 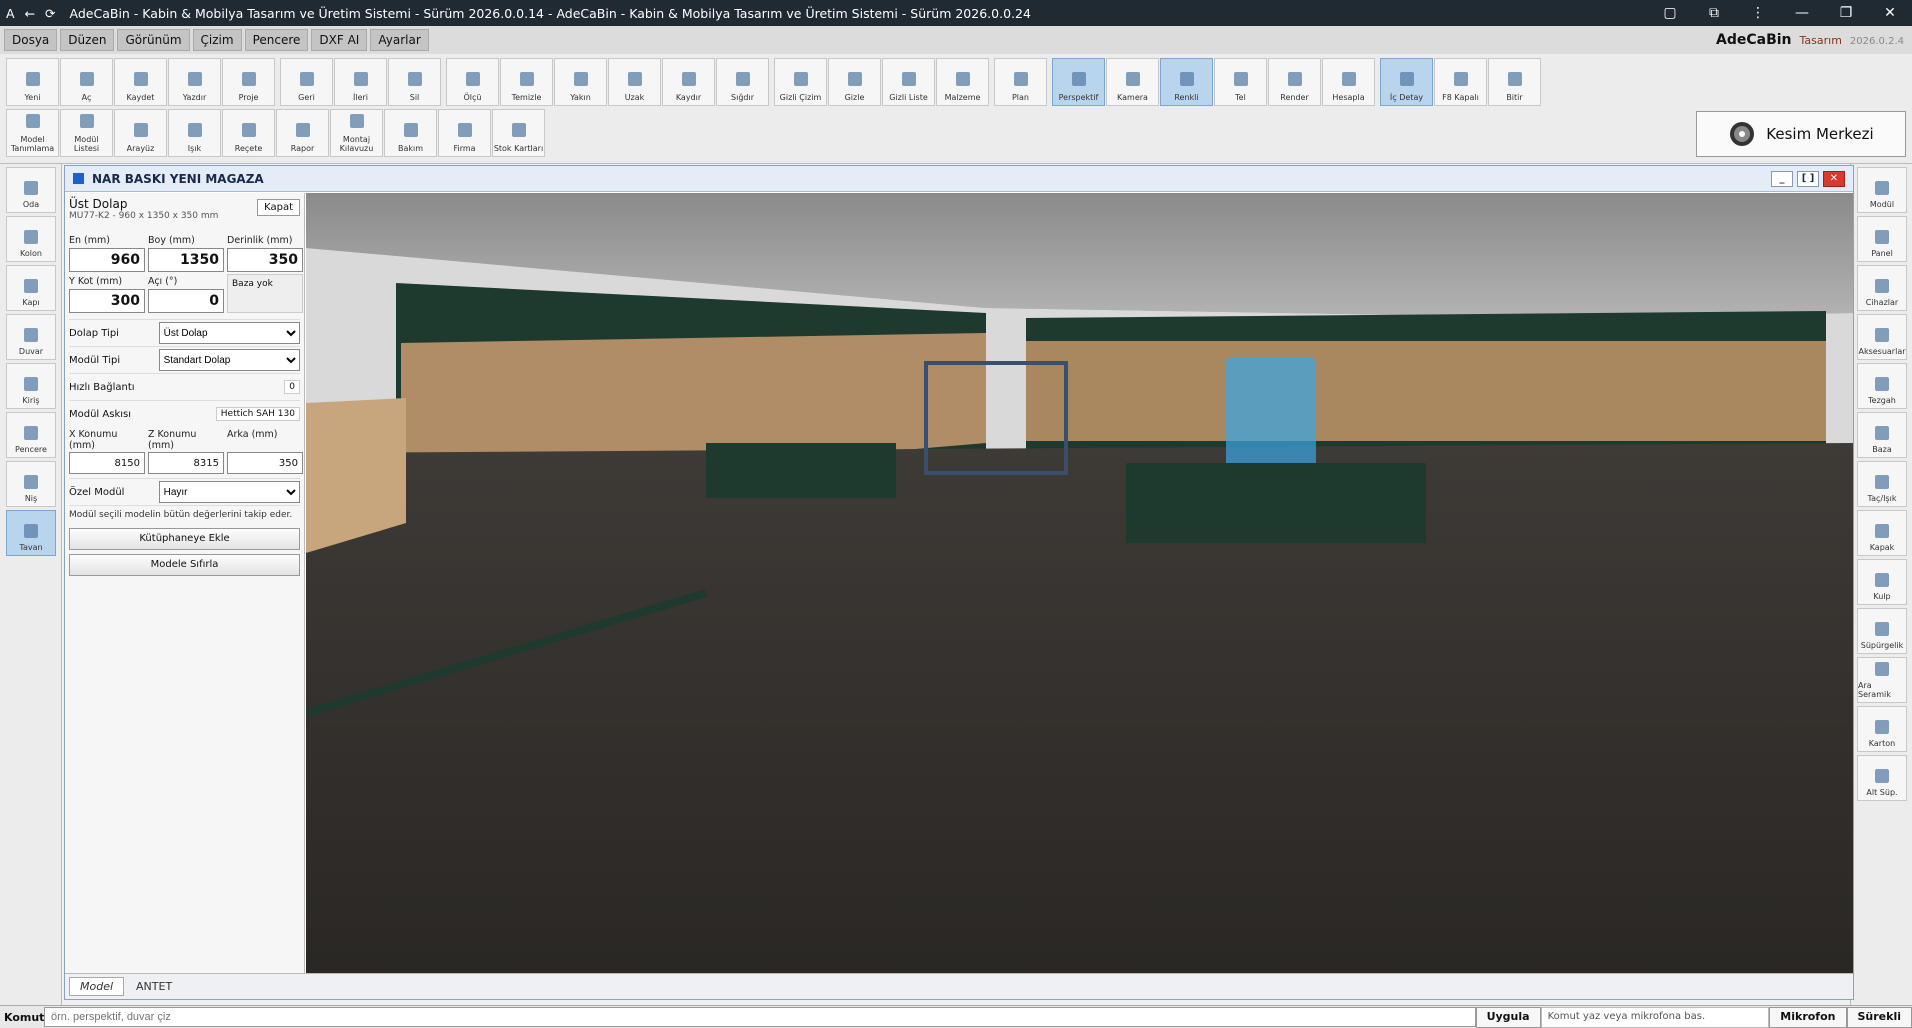 I want to click on light-button: Işık, so click(x=194, y=133).